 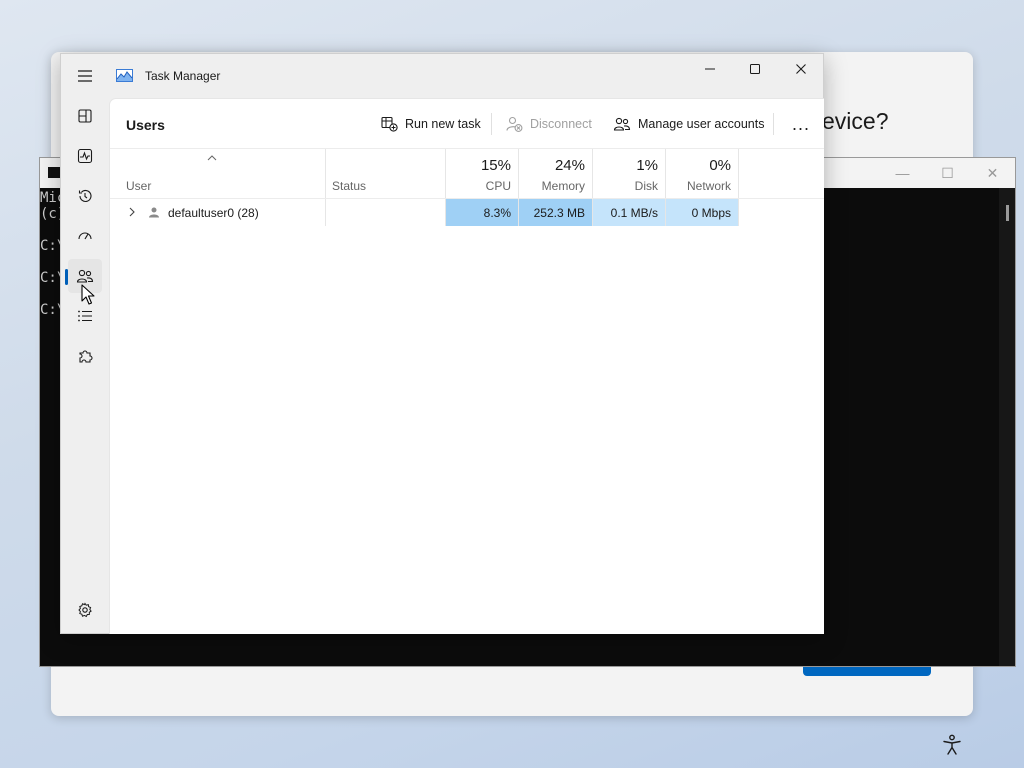 I want to click on console-scrollbar, so click(x=1007, y=427).